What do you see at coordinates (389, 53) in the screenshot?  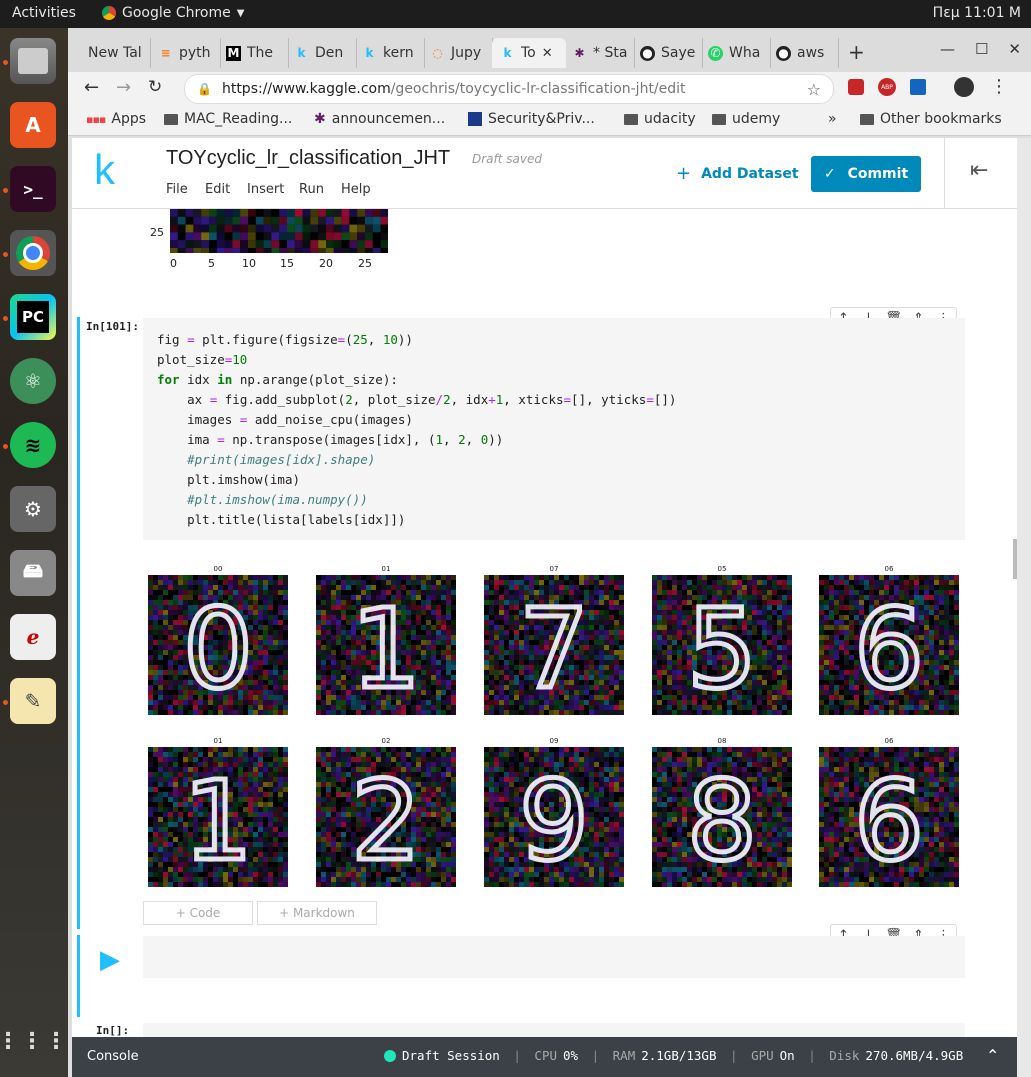 I see `tab-4: k kern` at bounding box center [389, 53].